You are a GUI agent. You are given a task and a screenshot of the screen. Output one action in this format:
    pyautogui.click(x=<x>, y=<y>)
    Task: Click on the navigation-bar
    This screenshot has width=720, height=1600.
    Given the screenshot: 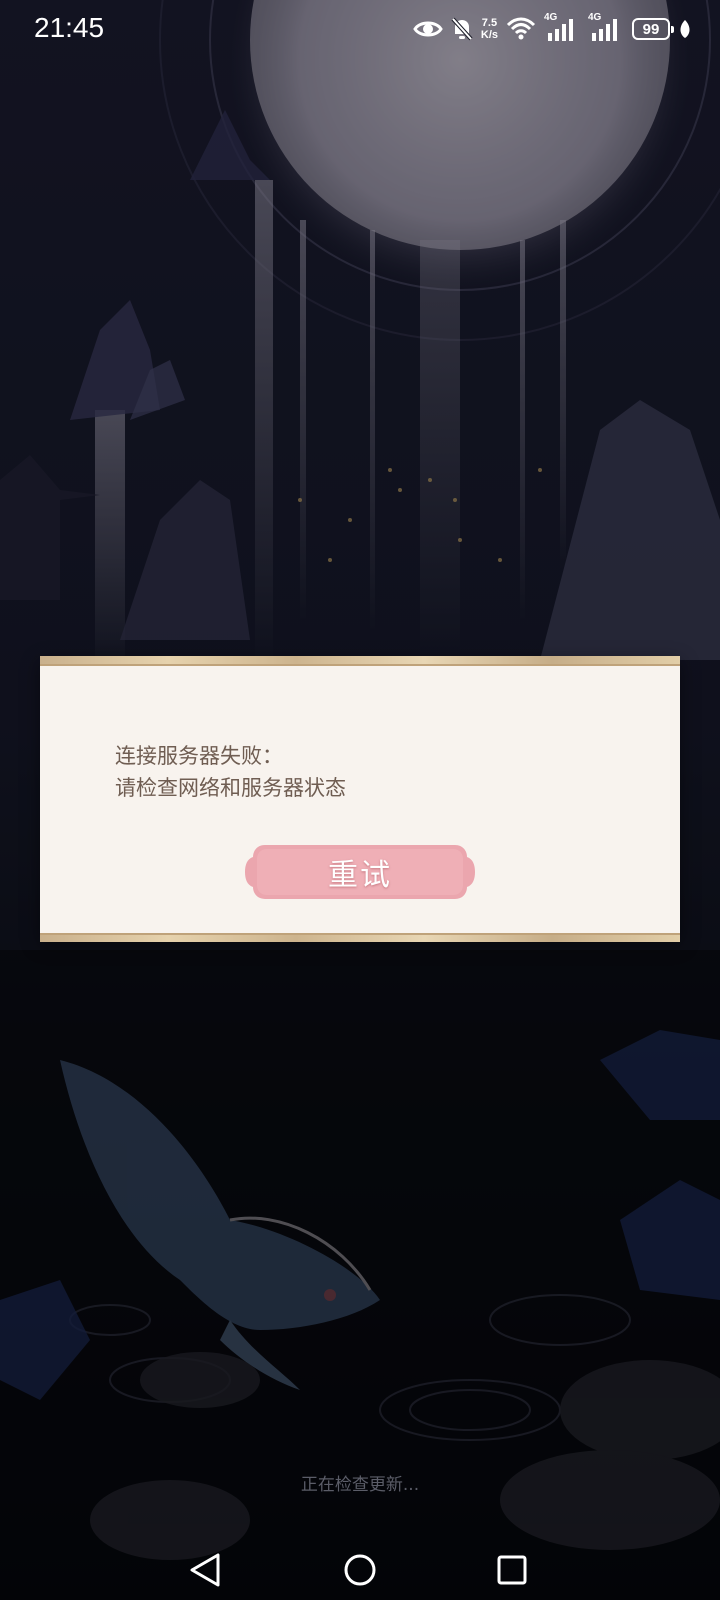 What is the action you would take?
    pyautogui.click(x=360, y=1570)
    